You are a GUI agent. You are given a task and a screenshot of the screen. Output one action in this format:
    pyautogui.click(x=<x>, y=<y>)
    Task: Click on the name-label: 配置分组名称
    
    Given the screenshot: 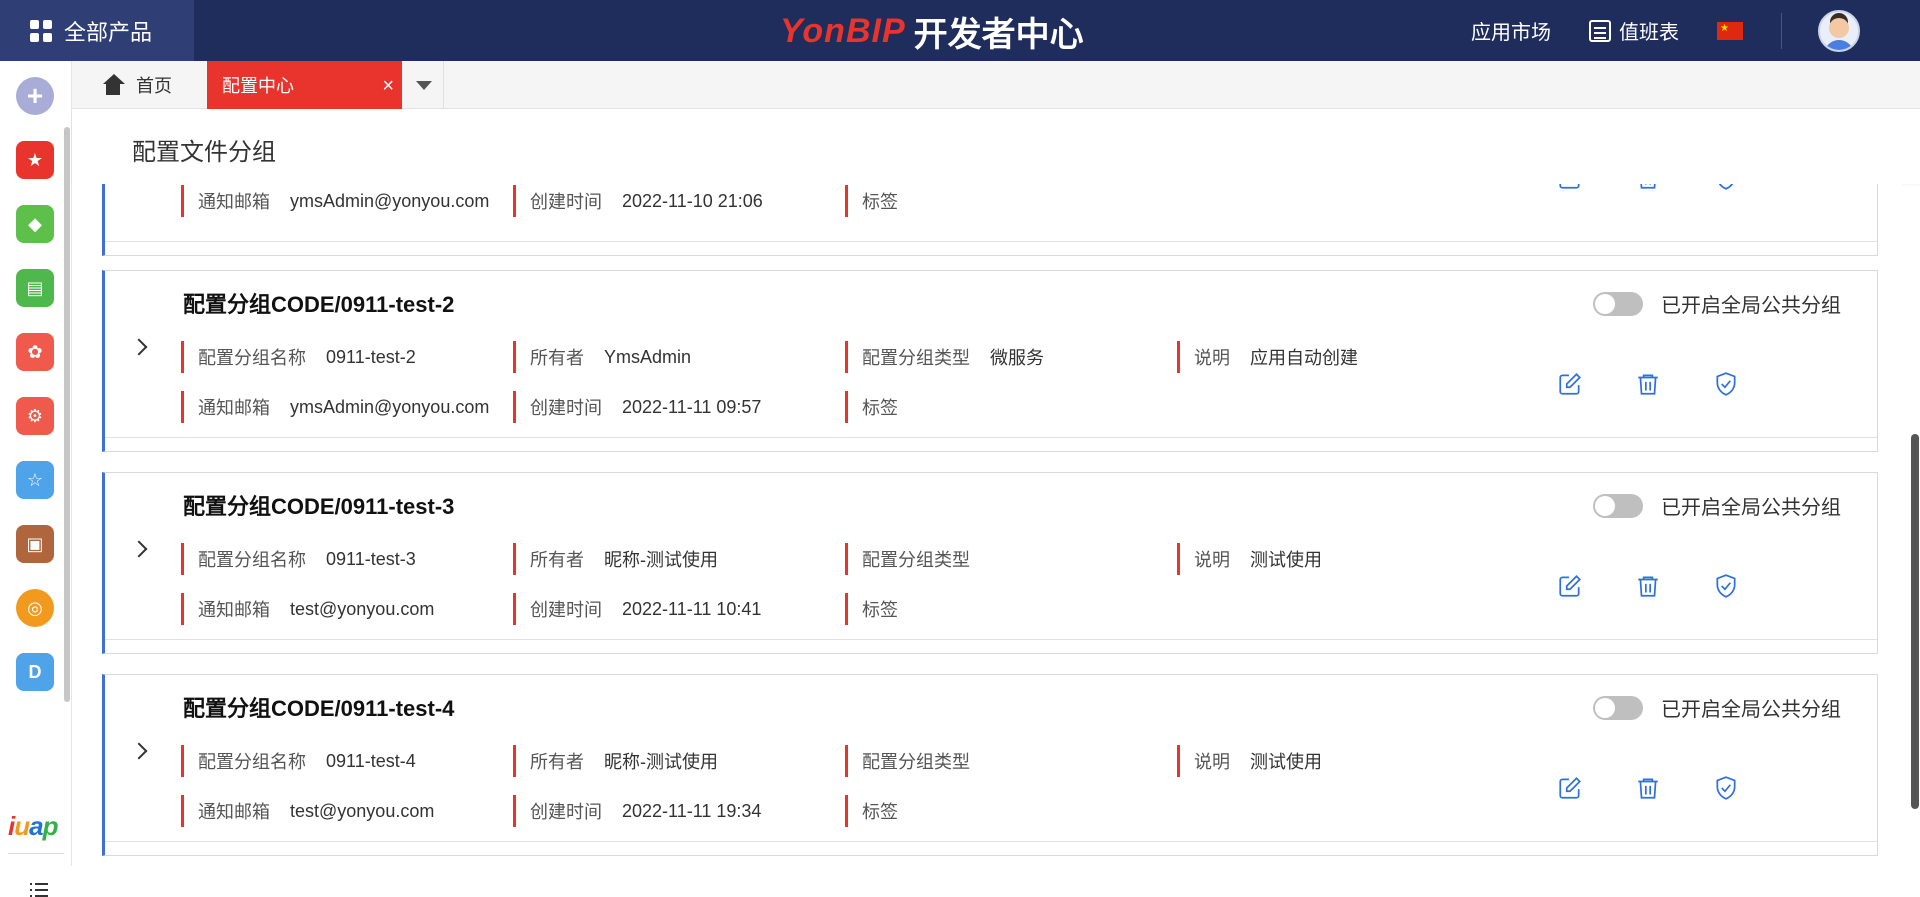 What is the action you would take?
    pyautogui.click(x=252, y=762)
    